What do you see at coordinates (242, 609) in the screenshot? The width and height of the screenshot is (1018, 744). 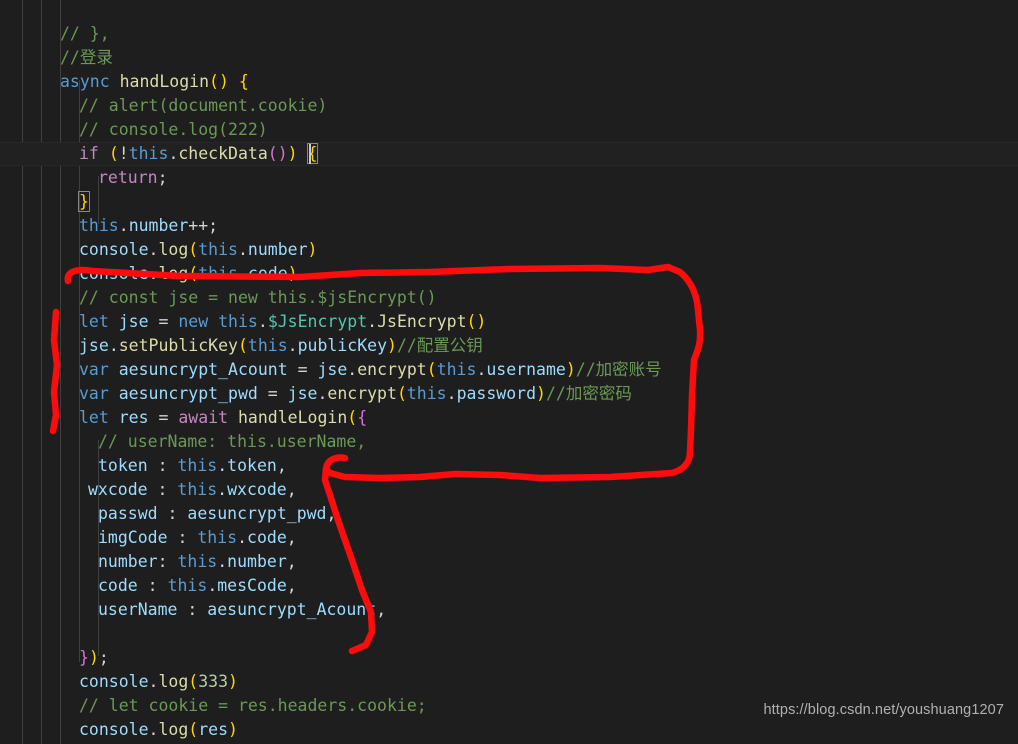 I see `code-line: userName : aesuncrypt_Acount,` at bounding box center [242, 609].